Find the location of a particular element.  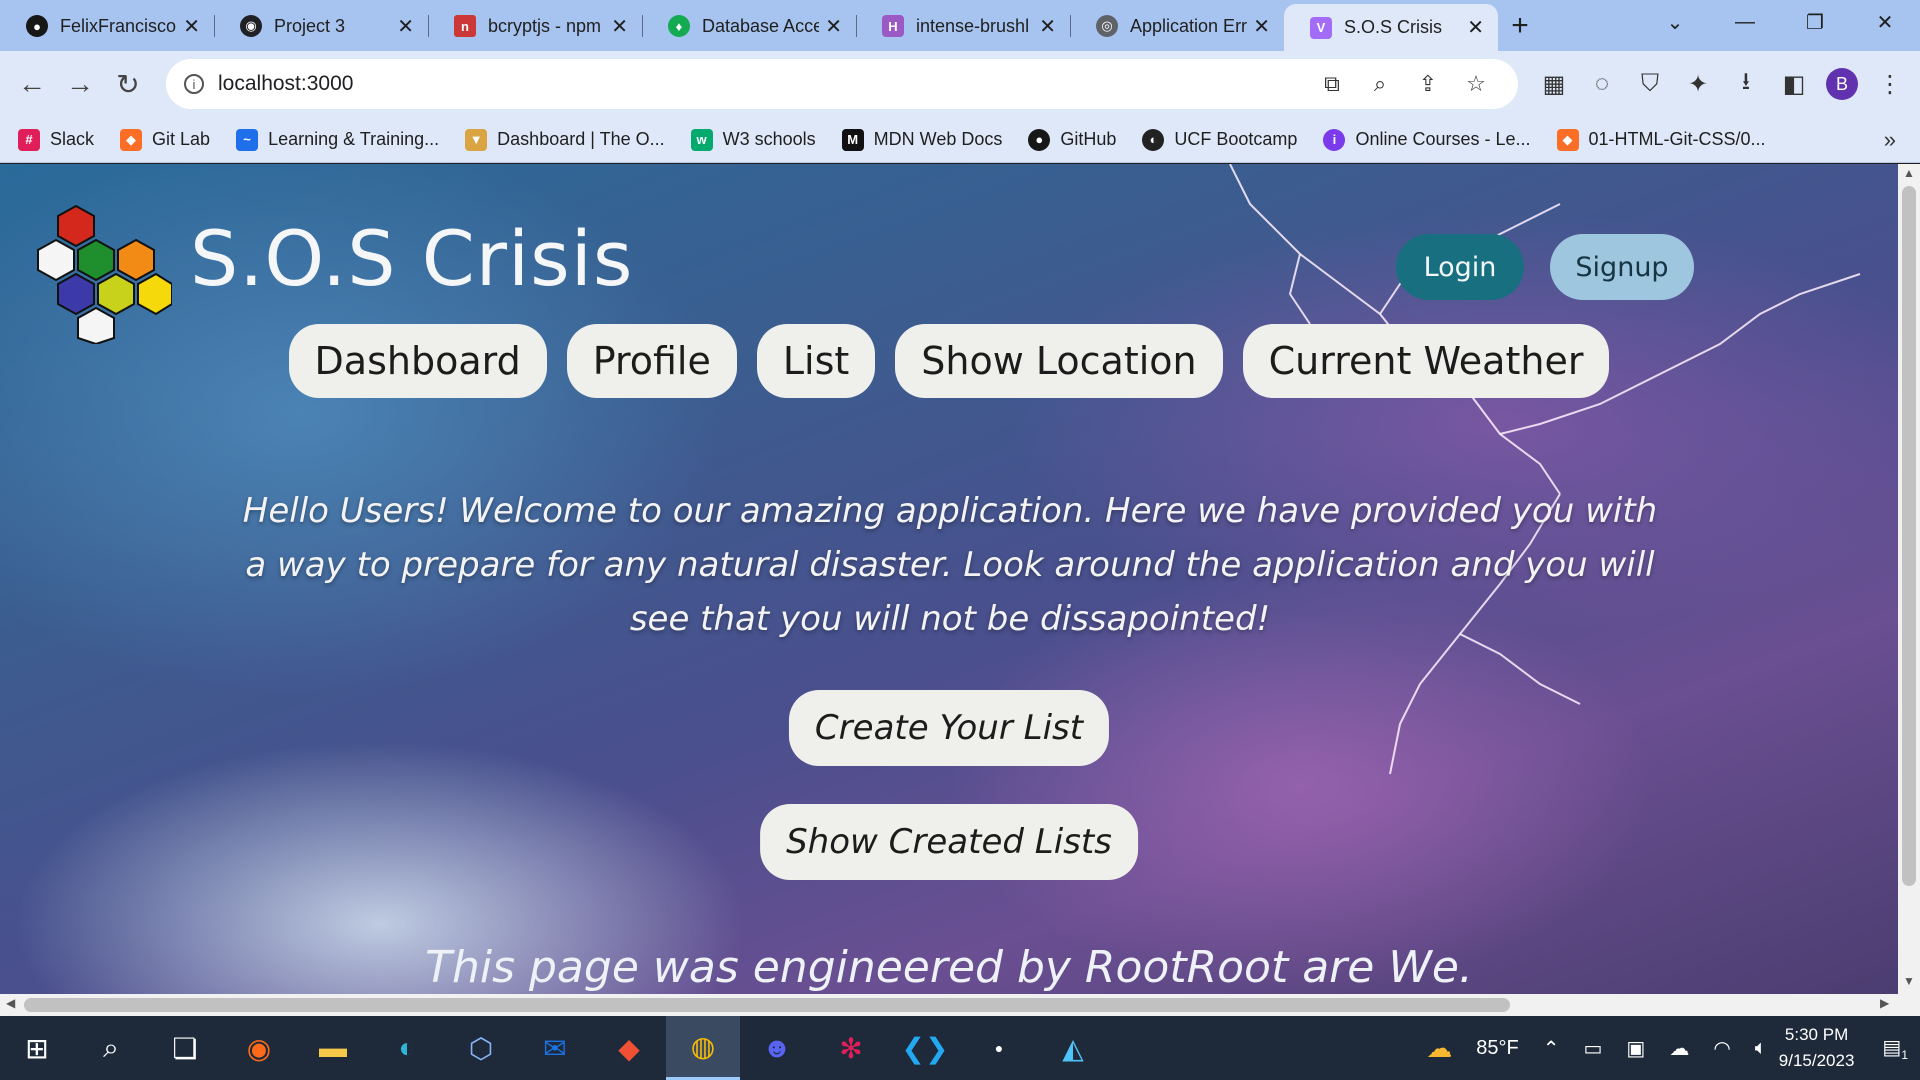

notification-icon: ▤1 is located at coordinates (1895, 1048).